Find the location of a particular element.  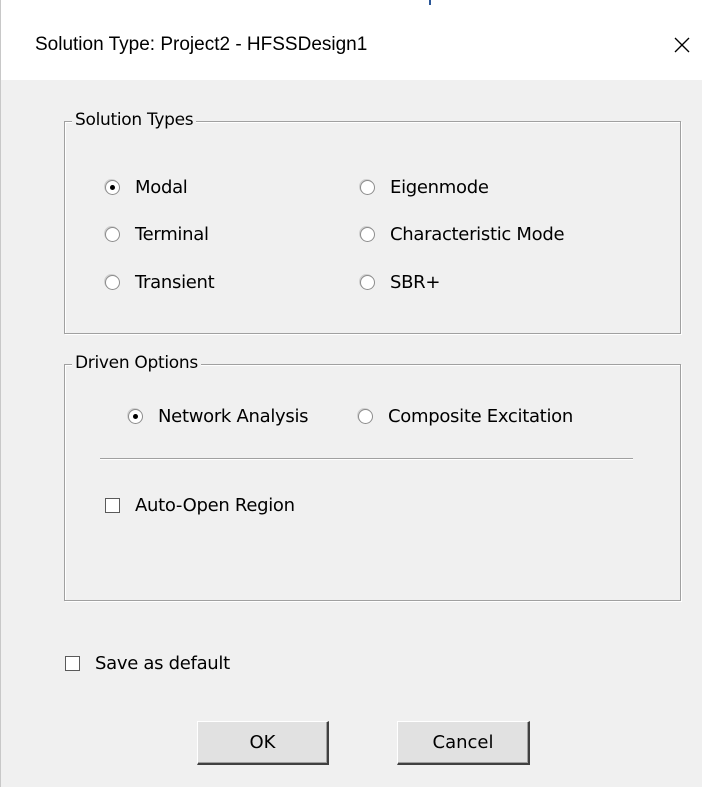

radio-composite-excitation: Composite Excitation is located at coordinates (465, 416).